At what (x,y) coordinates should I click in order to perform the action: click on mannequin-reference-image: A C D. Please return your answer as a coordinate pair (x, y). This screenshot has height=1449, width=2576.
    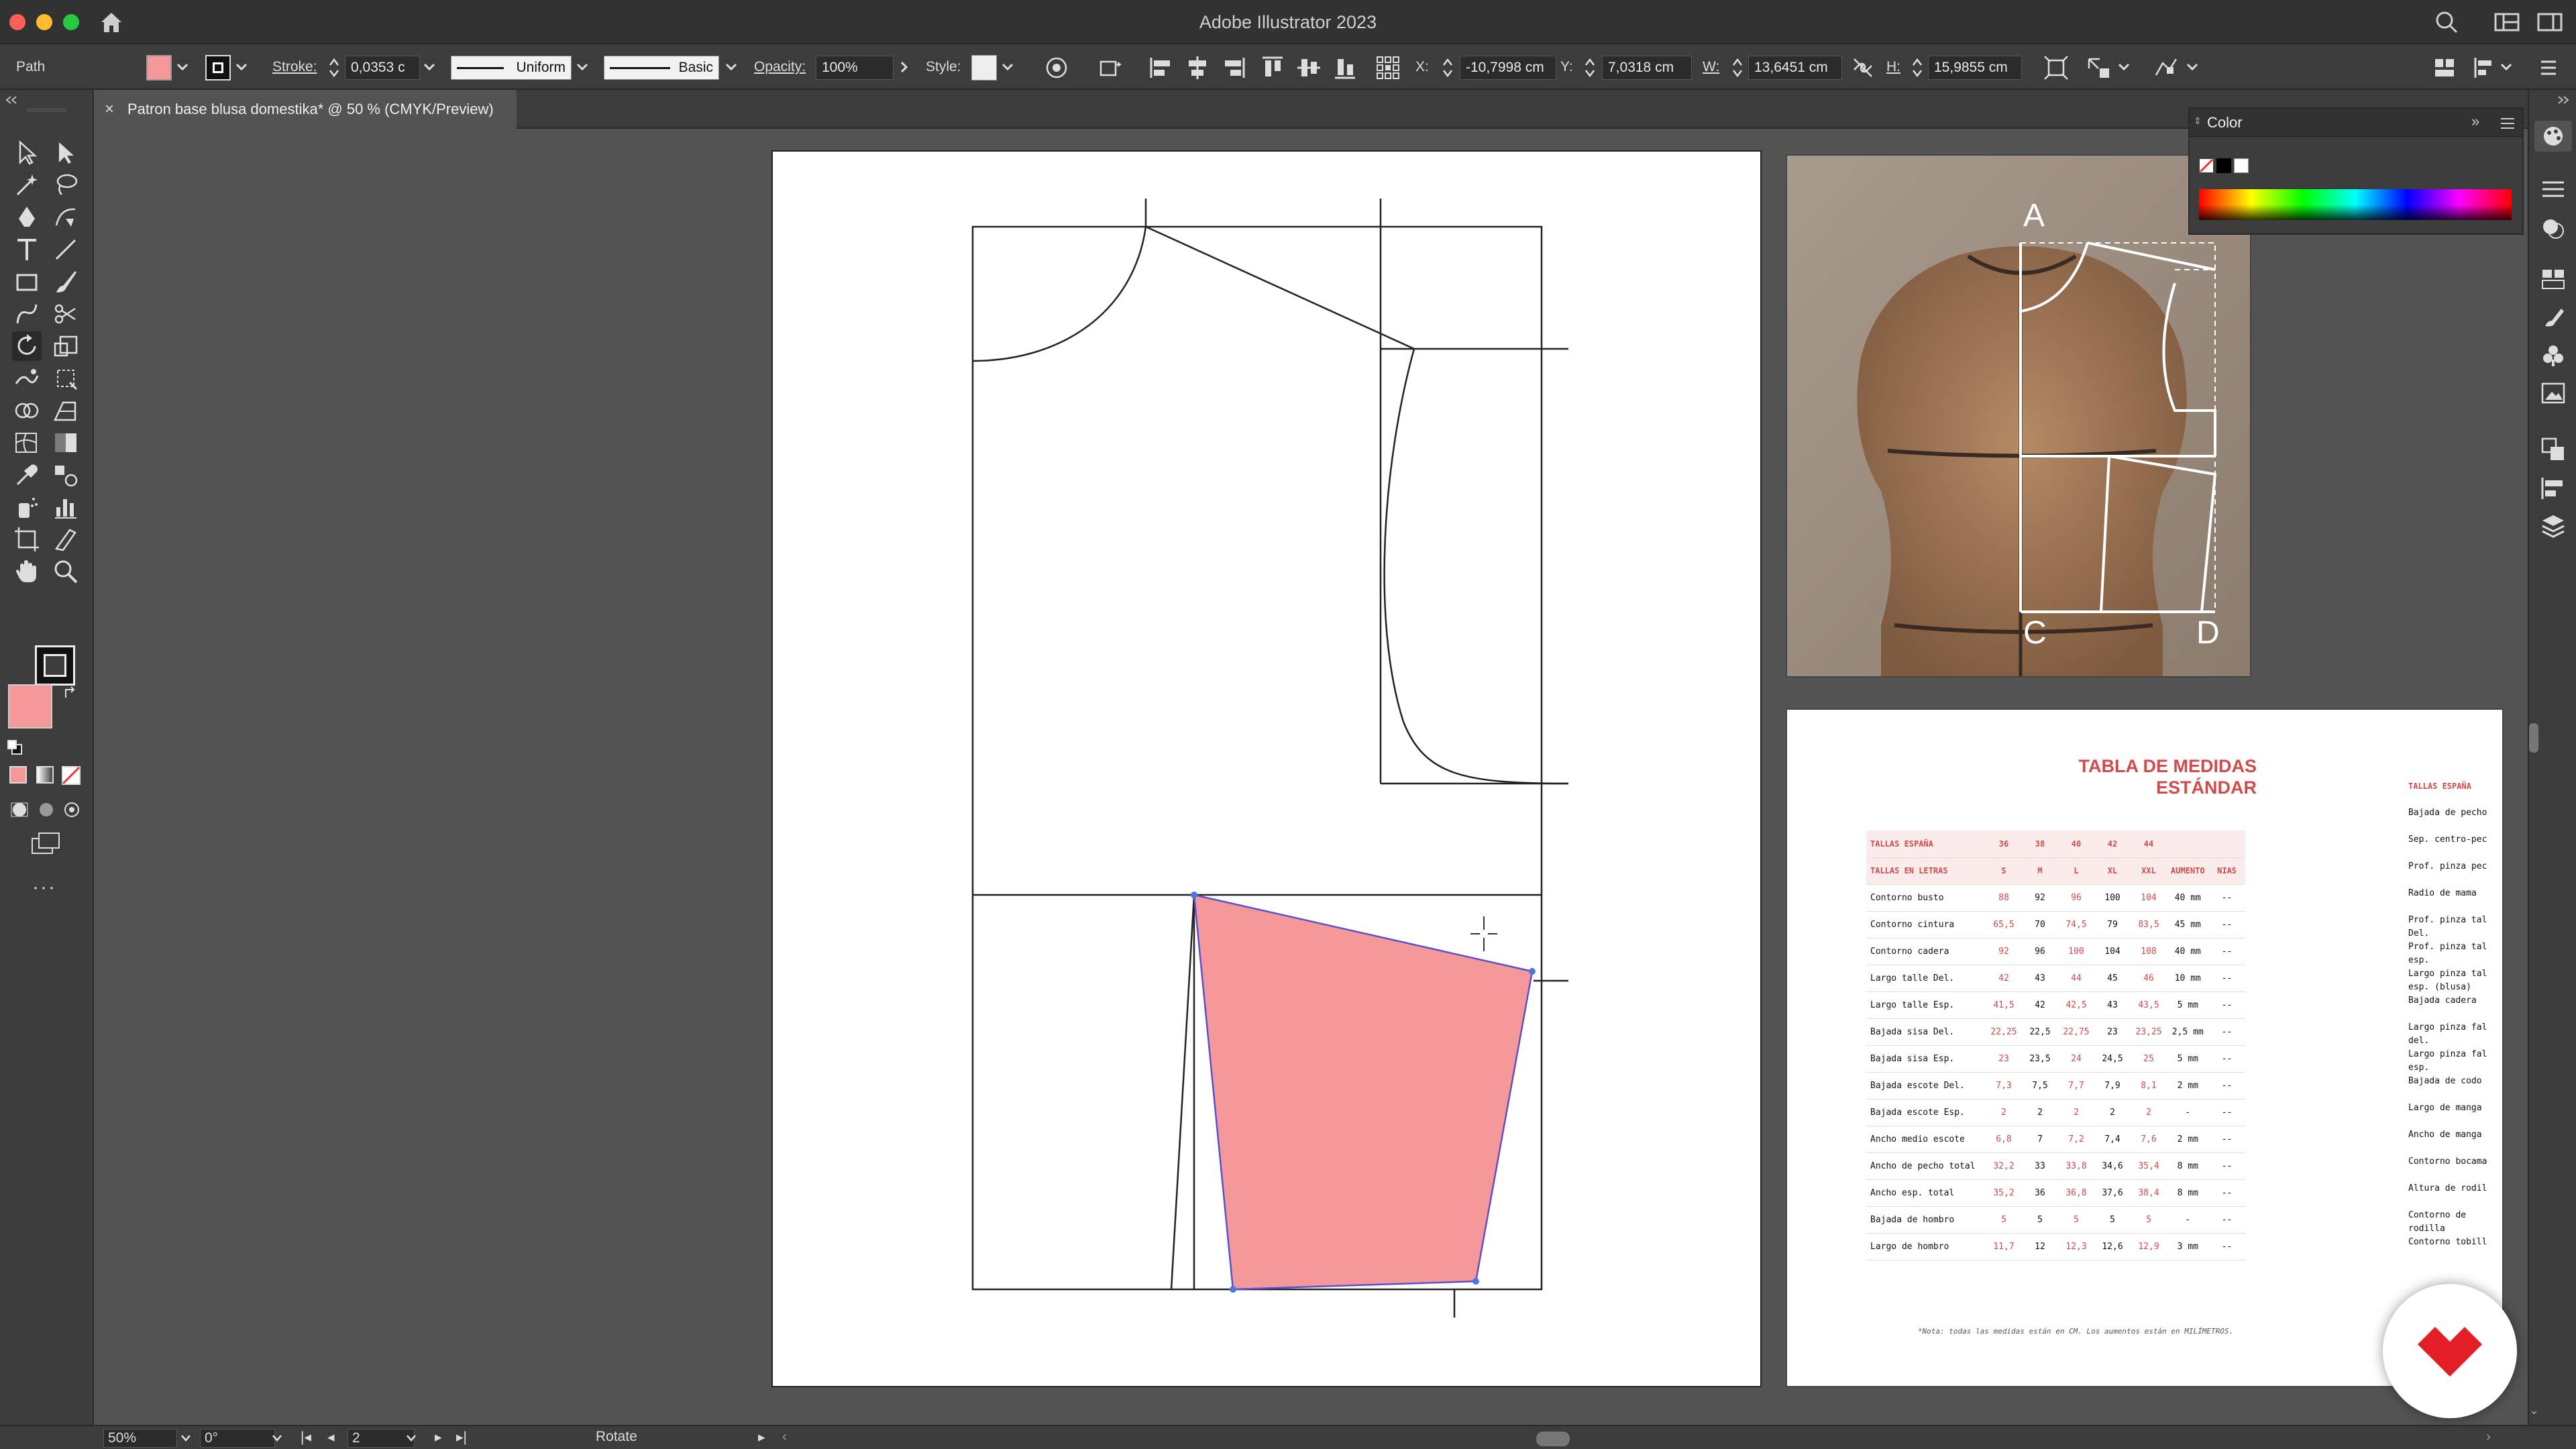
    Looking at the image, I should click on (2018, 416).